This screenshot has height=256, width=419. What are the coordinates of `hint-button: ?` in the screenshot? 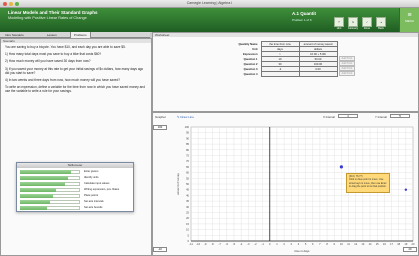 It's located at (339, 22).